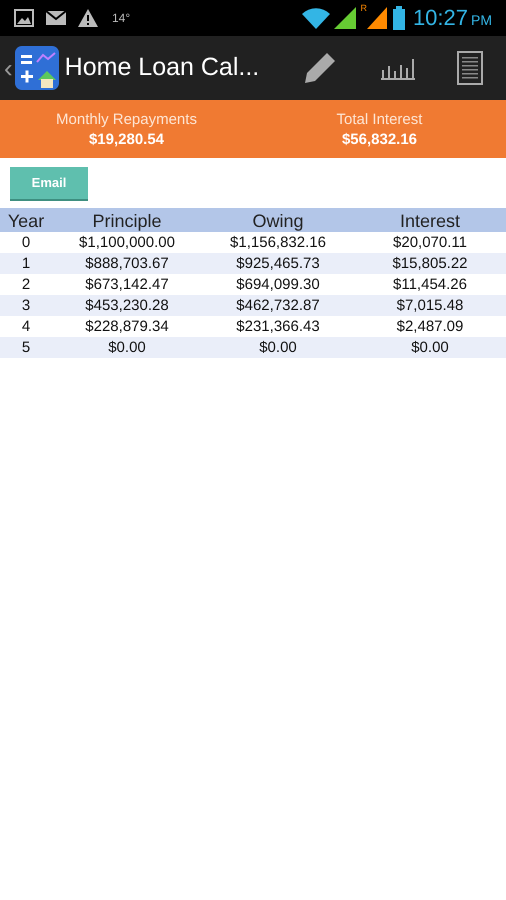  I want to click on wifi-icon, so click(316, 18).